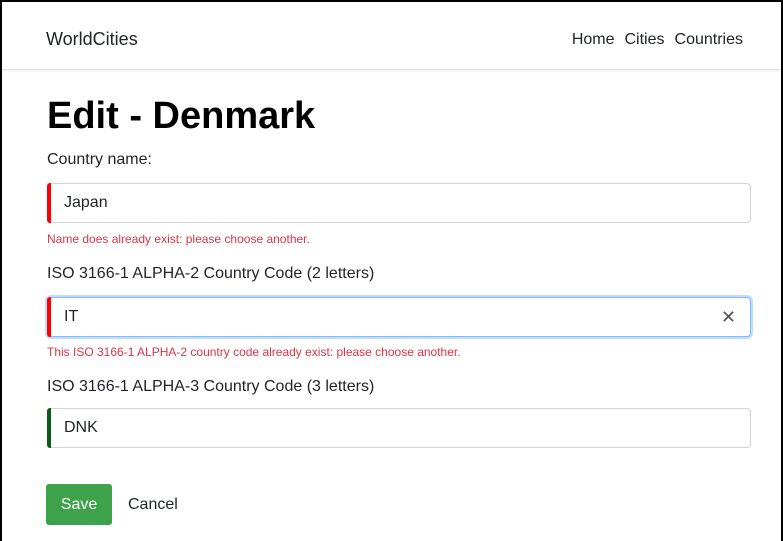 The height and width of the screenshot is (541, 783). Describe the element at coordinates (645, 40) in the screenshot. I see `nav-link-cities: Cities` at that location.